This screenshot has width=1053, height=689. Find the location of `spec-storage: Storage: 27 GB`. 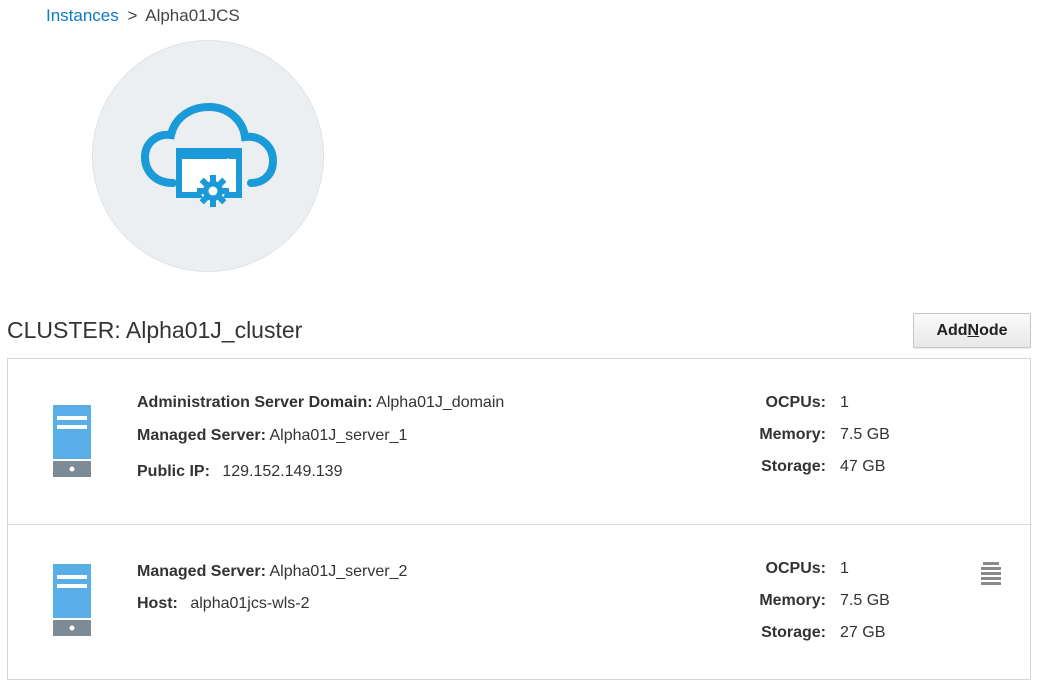

spec-storage: Storage: 27 GB is located at coordinates (823, 632).